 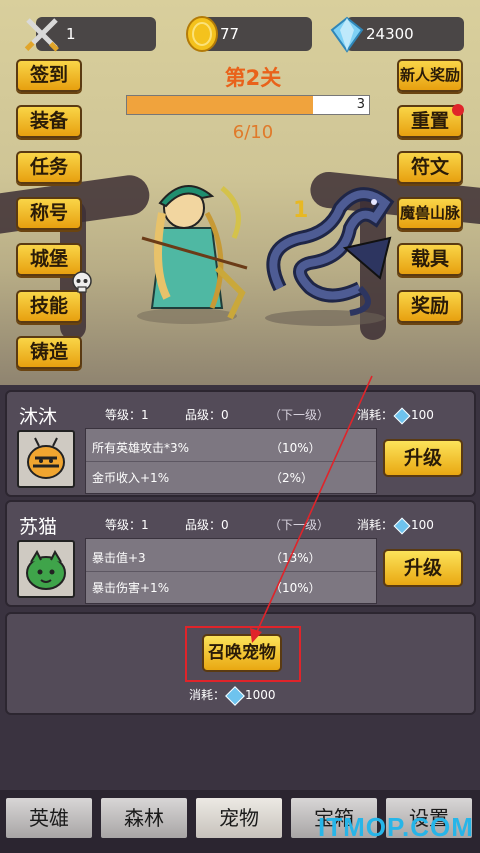 I want to click on notification-dot, so click(x=458, y=110).